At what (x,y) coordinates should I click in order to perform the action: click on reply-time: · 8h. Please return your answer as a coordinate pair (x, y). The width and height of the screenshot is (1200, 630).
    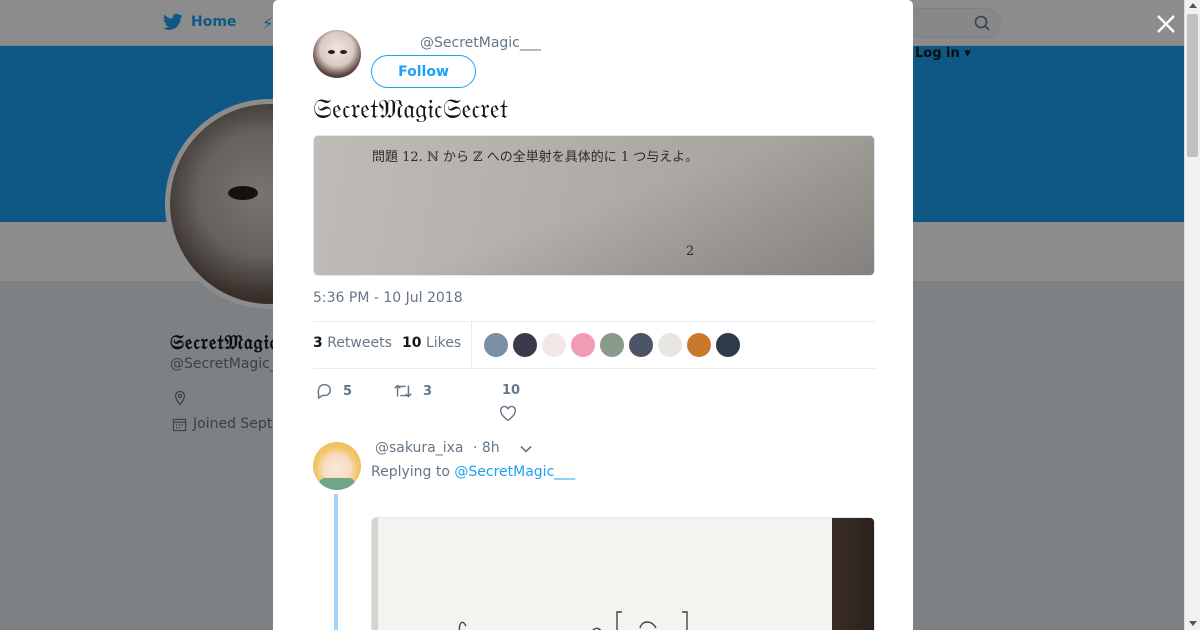
    Looking at the image, I should click on (486, 448).